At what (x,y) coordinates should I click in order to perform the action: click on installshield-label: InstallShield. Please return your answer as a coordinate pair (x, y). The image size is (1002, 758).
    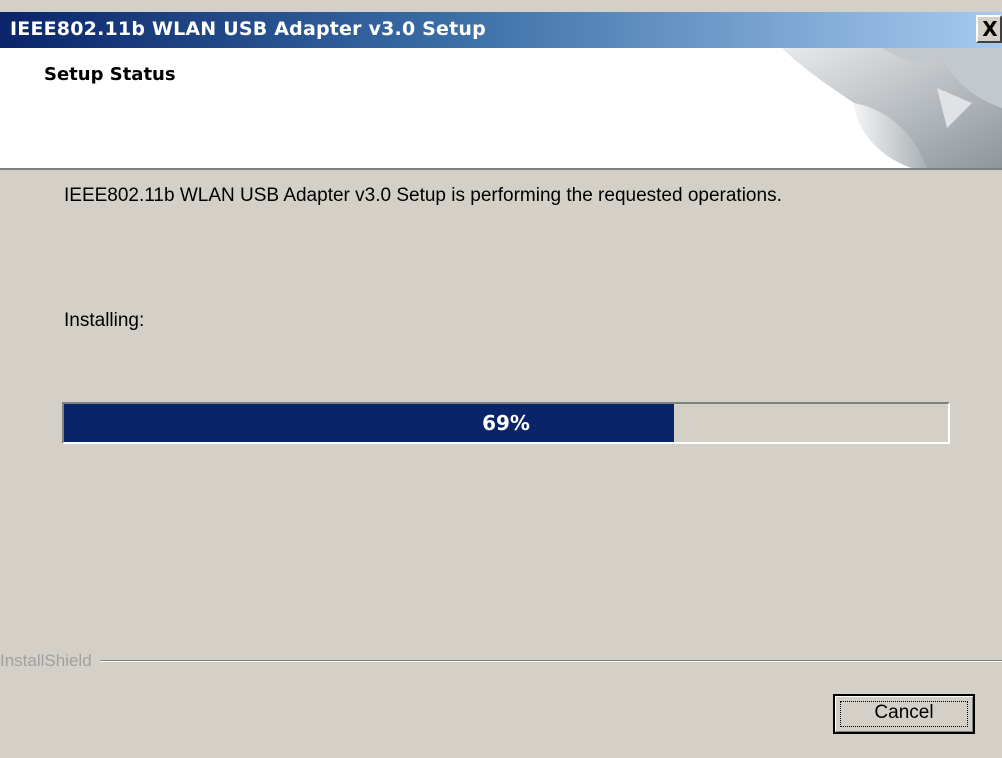
    Looking at the image, I should click on (50, 661).